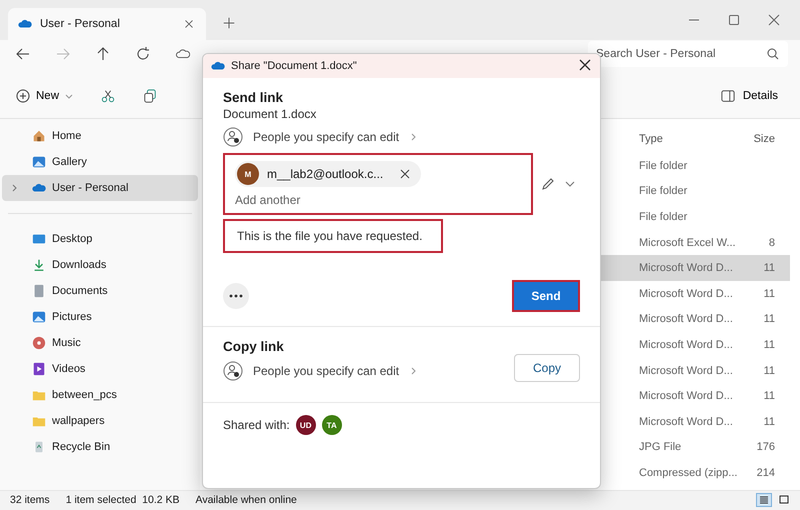 This screenshot has height=510, width=800. Describe the element at coordinates (248, 174) in the screenshot. I see `avatar: M` at that location.